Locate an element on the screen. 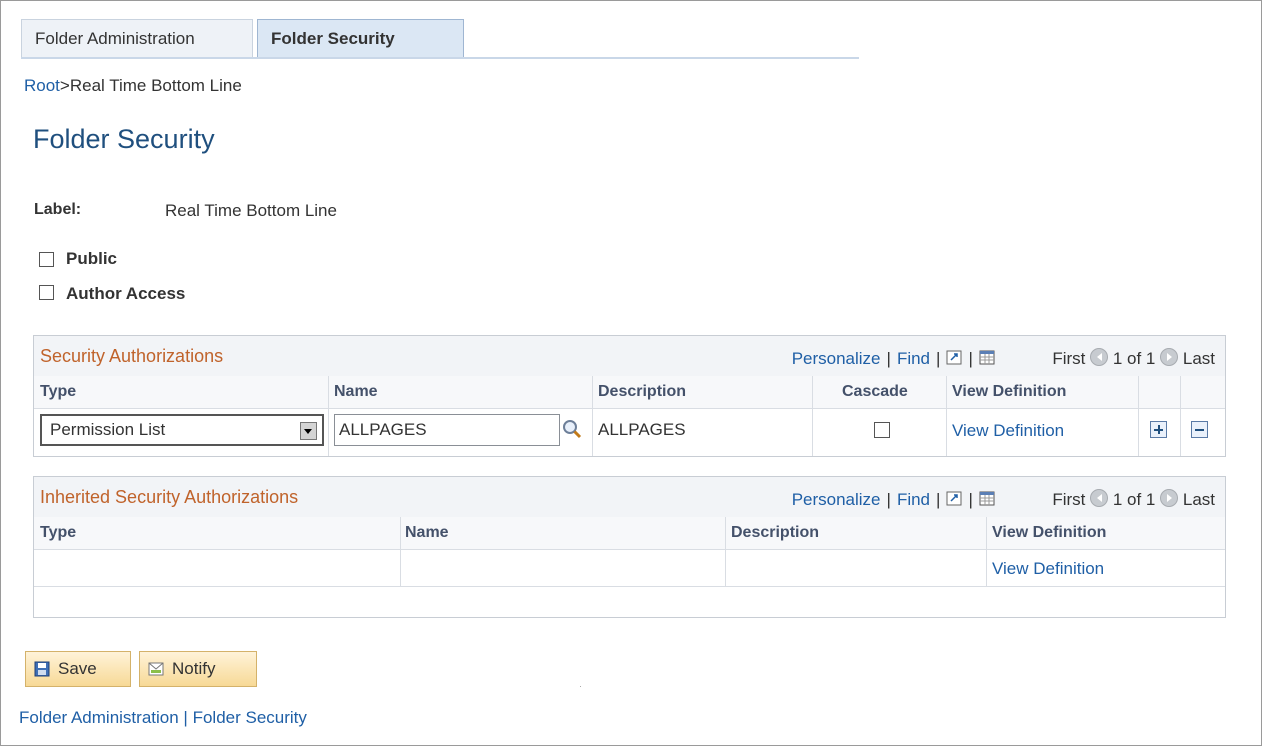  save-button-label: Save is located at coordinates (77, 668).